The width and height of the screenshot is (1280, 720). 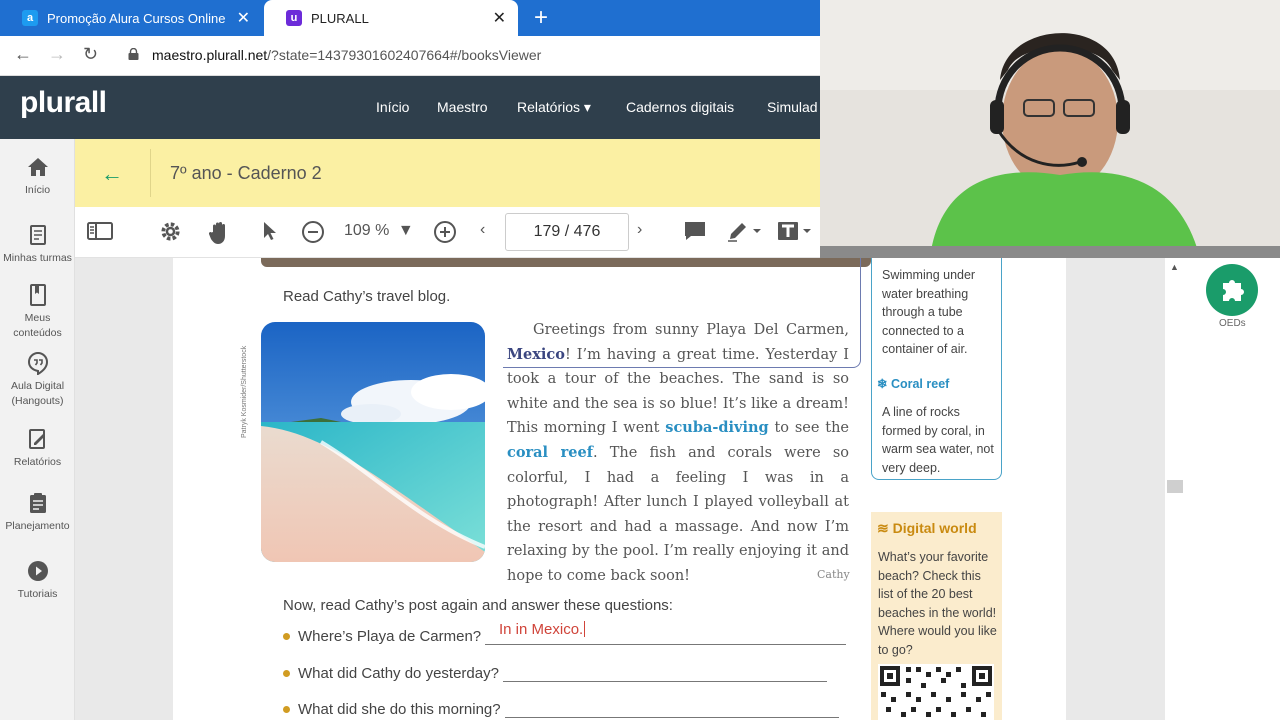 What do you see at coordinates (37, 393) in the screenshot?
I see `sidebar-item-label: Aula Digital (Hangouts)` at bounding box center [37, 393].